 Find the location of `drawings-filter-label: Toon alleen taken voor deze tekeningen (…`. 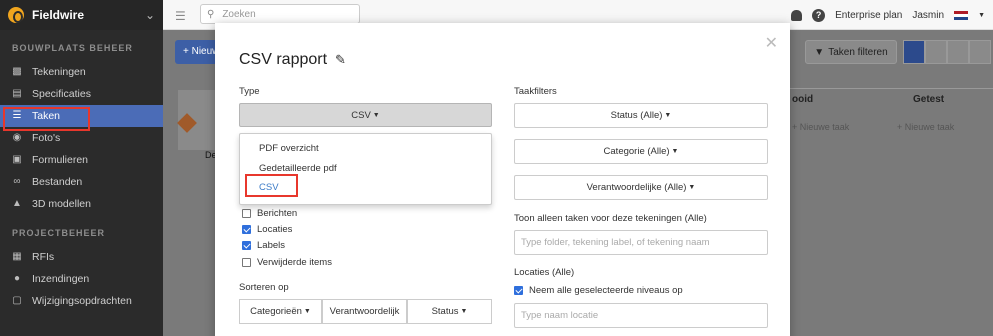

drawings-filter-label: Toon alleen taken voor deze tekeningen (… is located at coordinates (610, 218).